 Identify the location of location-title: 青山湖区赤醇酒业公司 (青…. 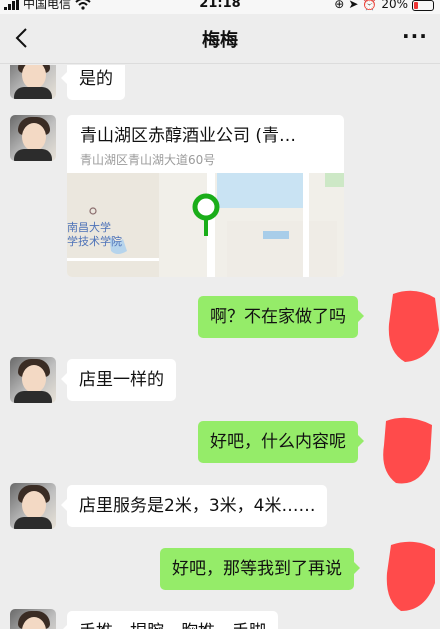
(188, 136).